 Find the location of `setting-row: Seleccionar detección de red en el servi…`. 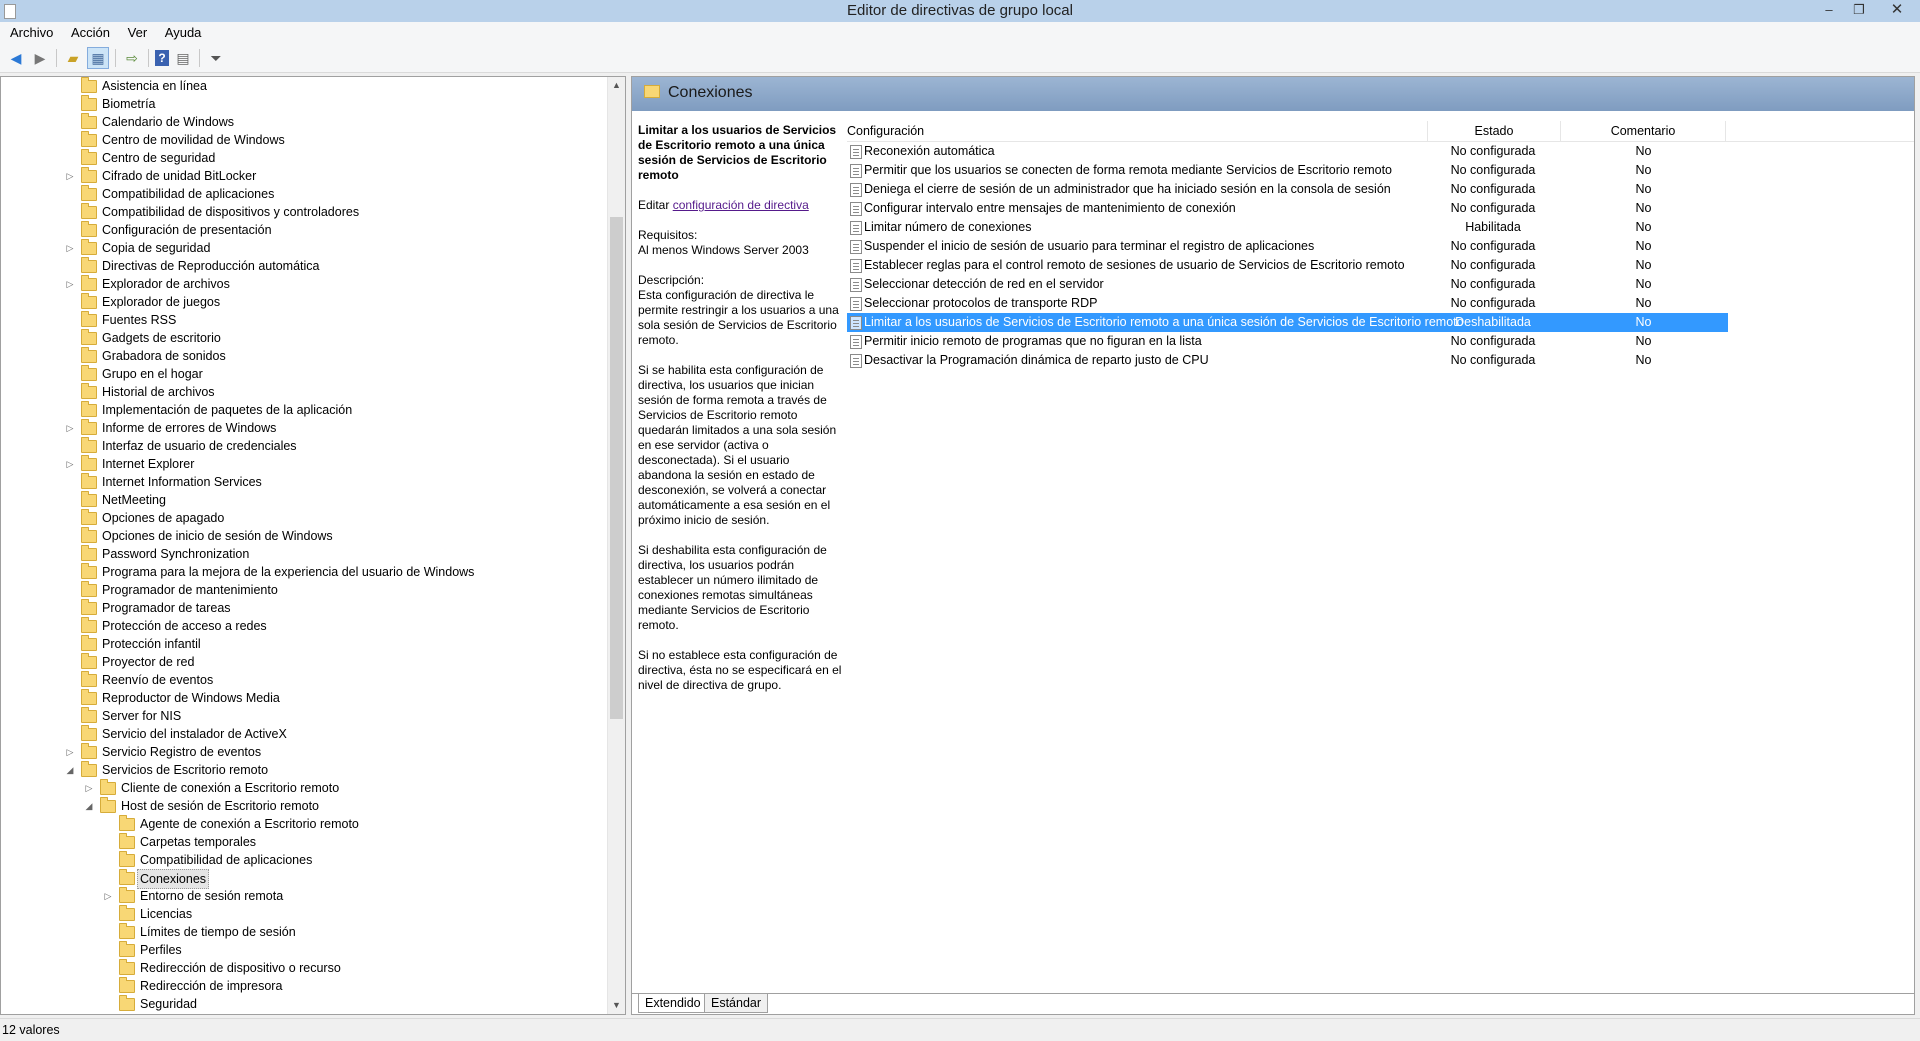

setting-row: Seleccionar detección de red en el servi… is located at coordinates (1380, 284).